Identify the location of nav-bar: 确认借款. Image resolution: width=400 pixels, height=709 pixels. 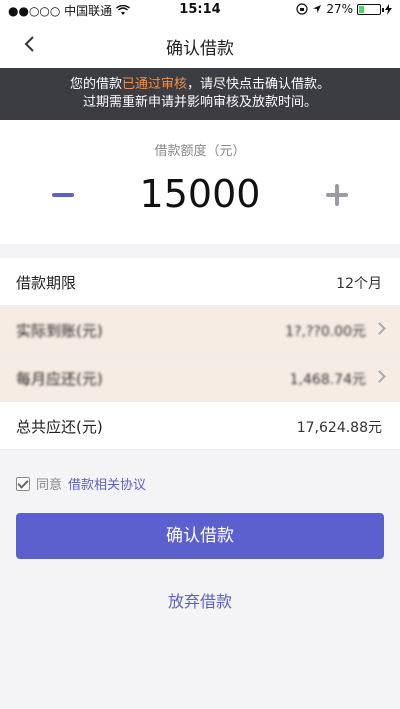
(200, 44).